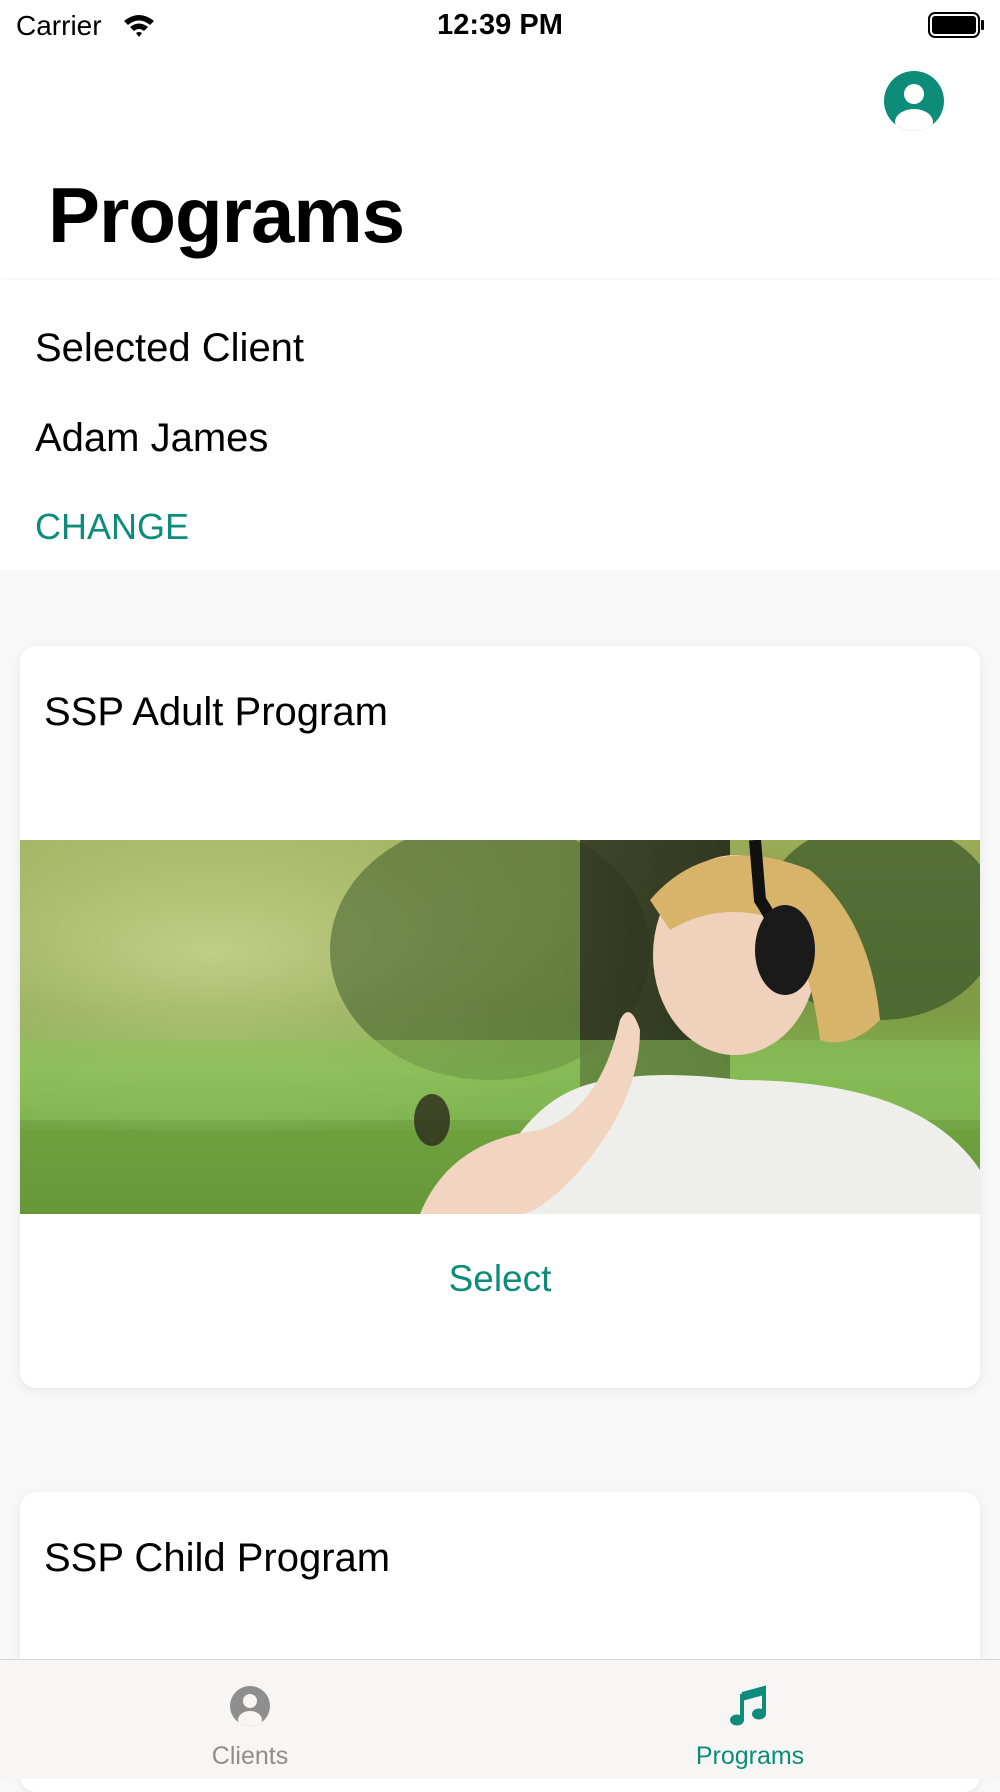  I want to click on tab-label: Programs, so click(750, 1756).